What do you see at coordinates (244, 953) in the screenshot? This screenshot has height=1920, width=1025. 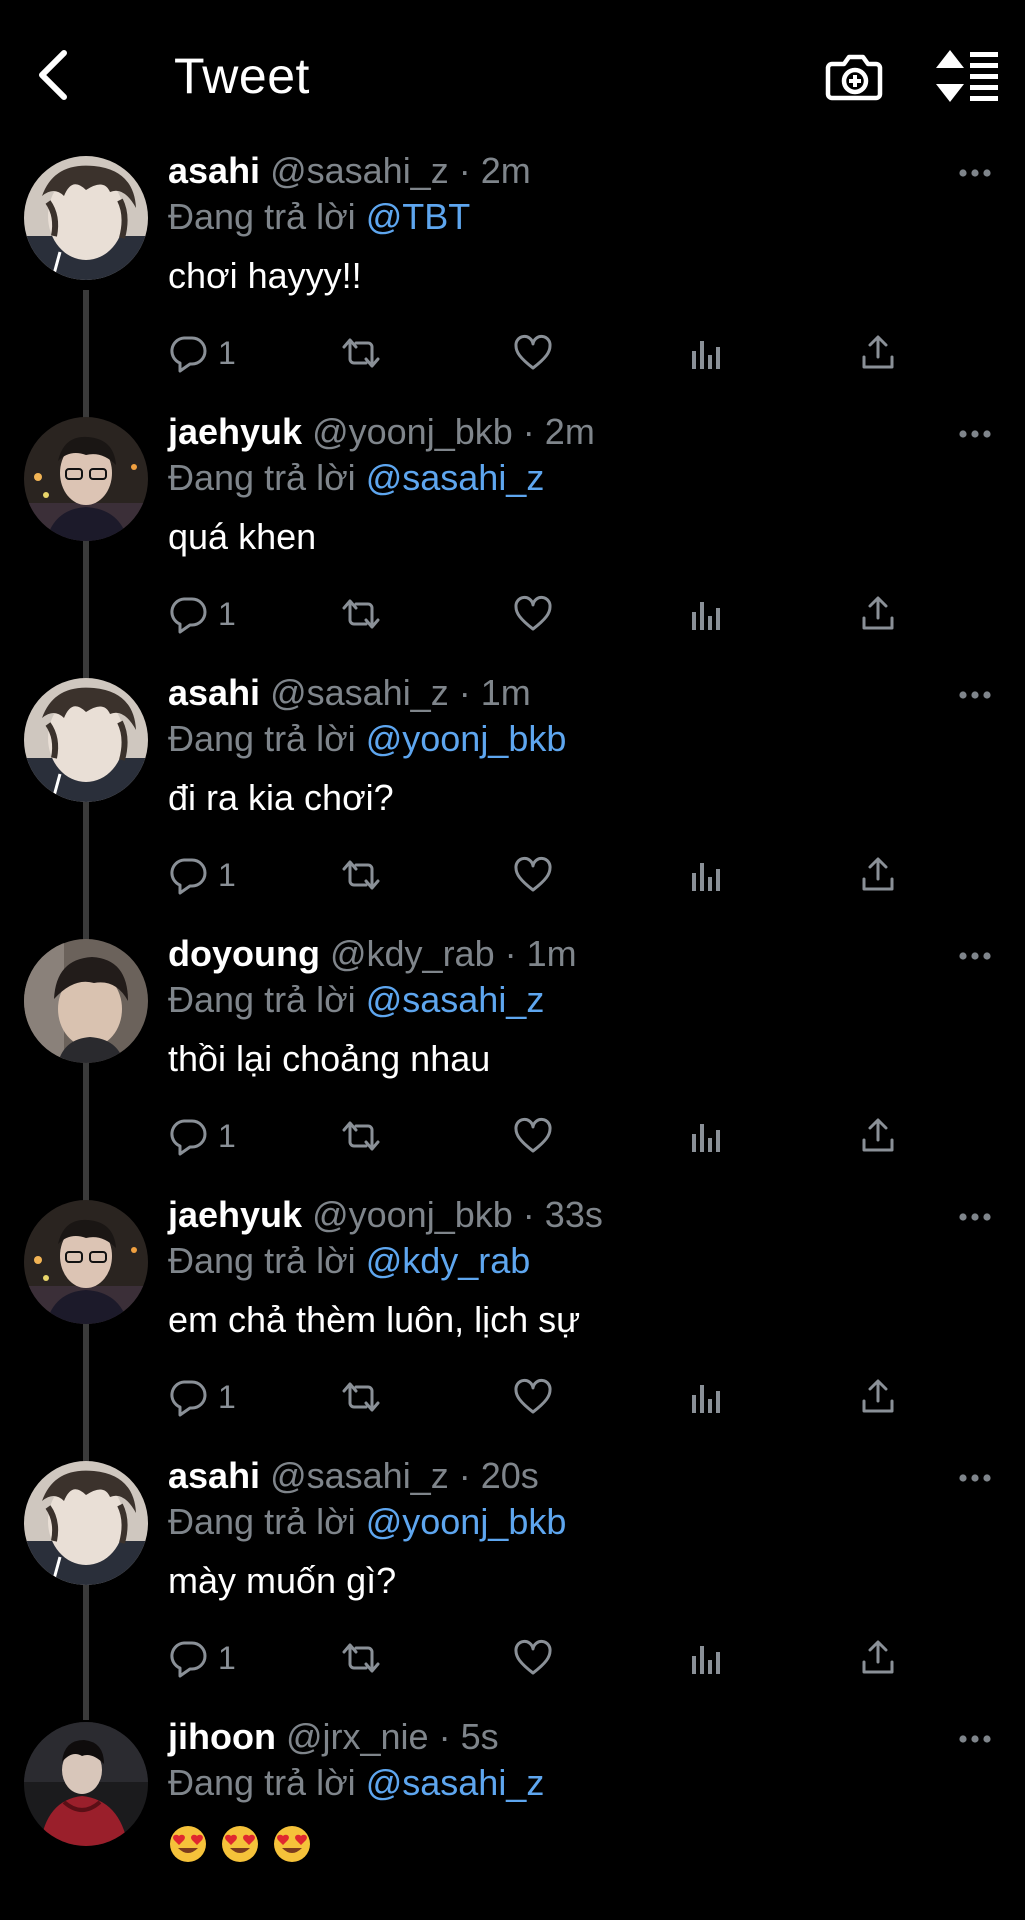 I see `display-name: doyoung` at bounding box center [244, 953].